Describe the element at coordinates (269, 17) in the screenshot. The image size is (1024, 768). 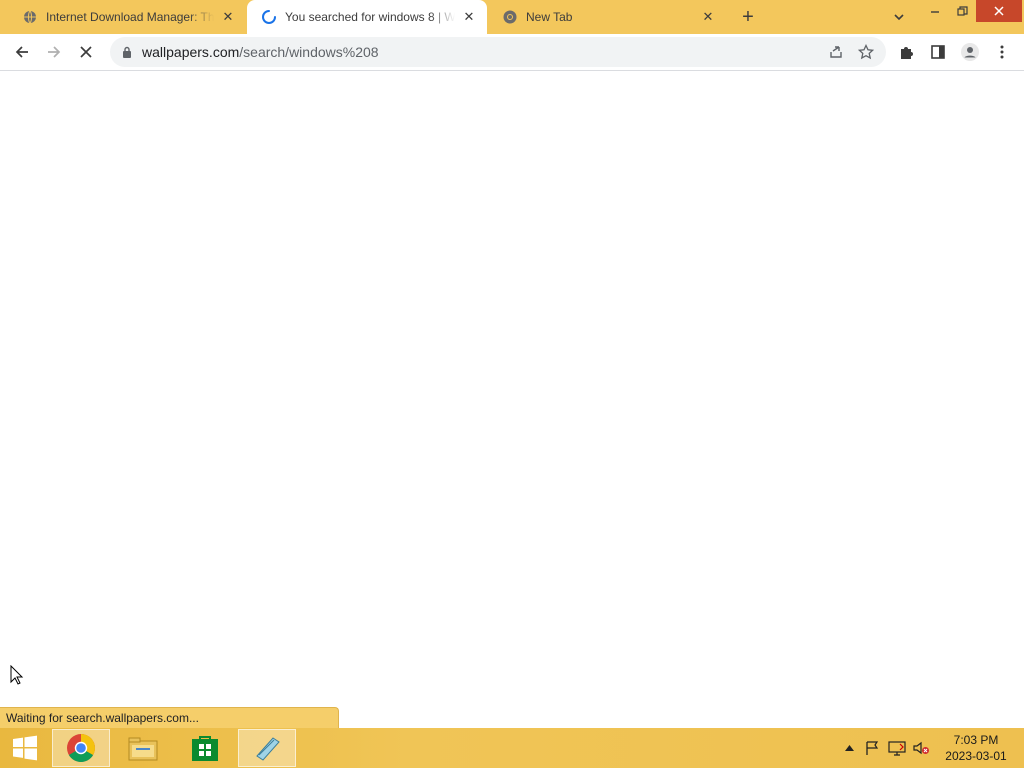
I see `loading-spinner-icon` at that location.